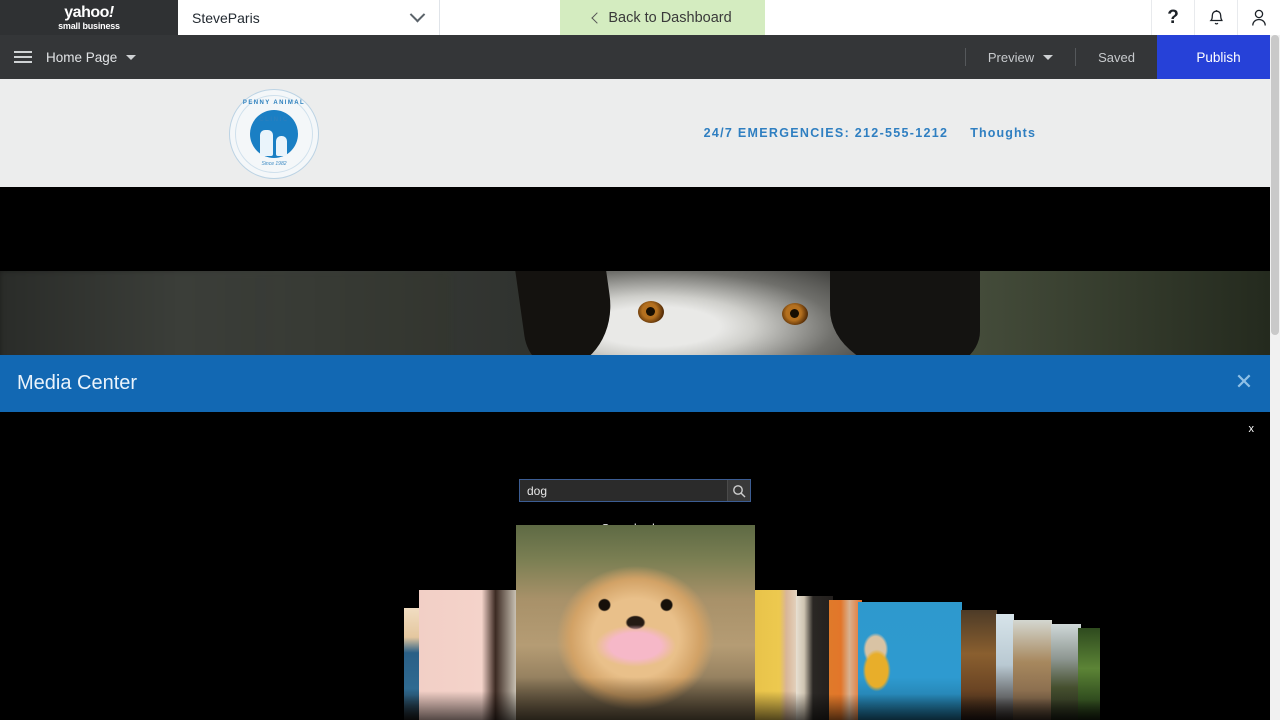 This screenshot has width=1280, height=720. I want to click on help-icon: ?, so click(1172, 17).